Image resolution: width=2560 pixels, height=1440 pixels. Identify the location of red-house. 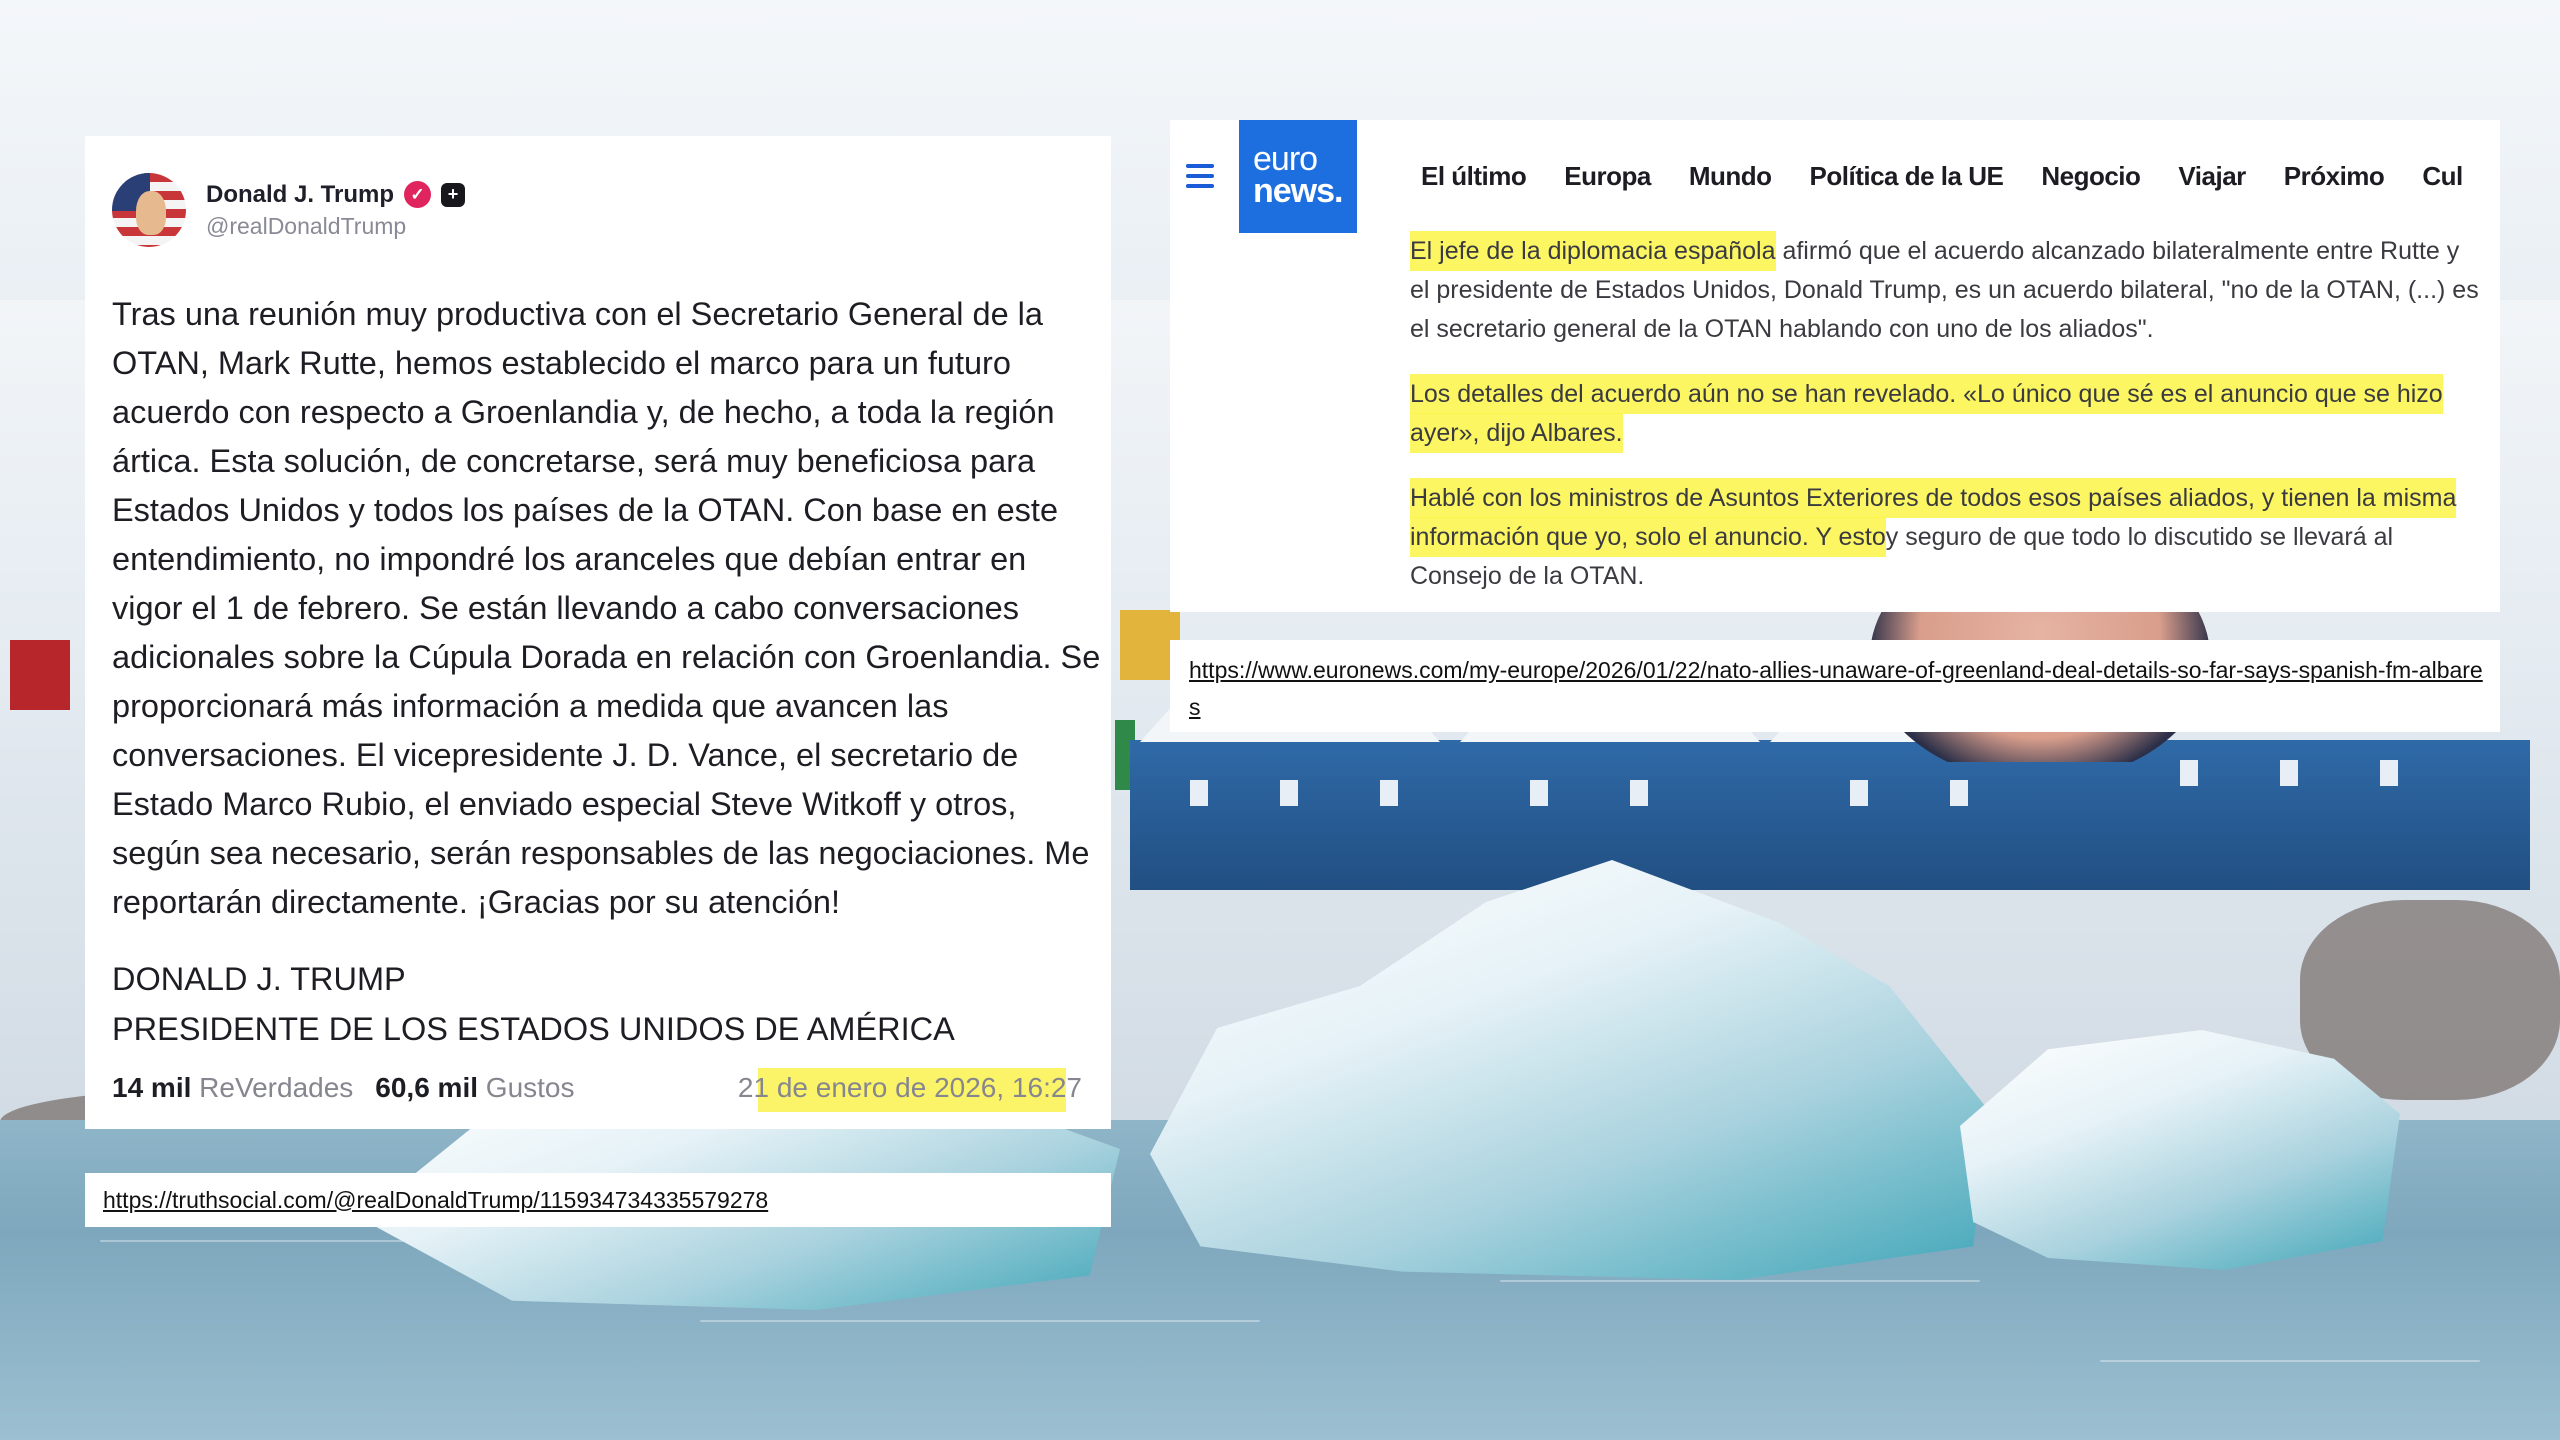
(40, 675).